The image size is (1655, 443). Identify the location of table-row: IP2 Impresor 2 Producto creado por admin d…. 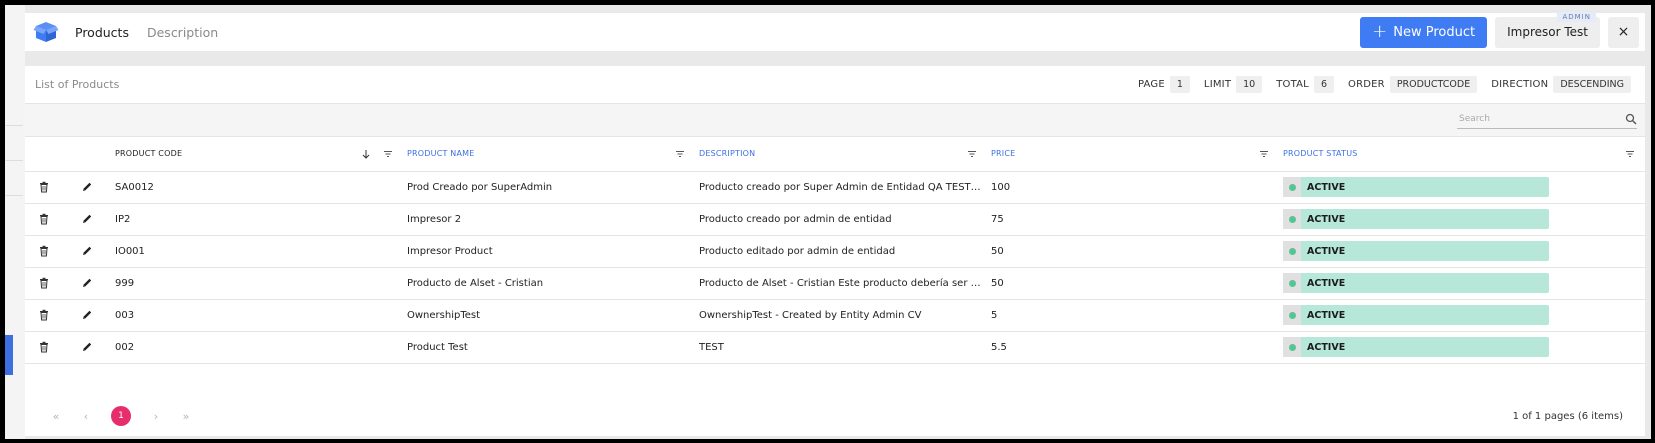
(835, 219).